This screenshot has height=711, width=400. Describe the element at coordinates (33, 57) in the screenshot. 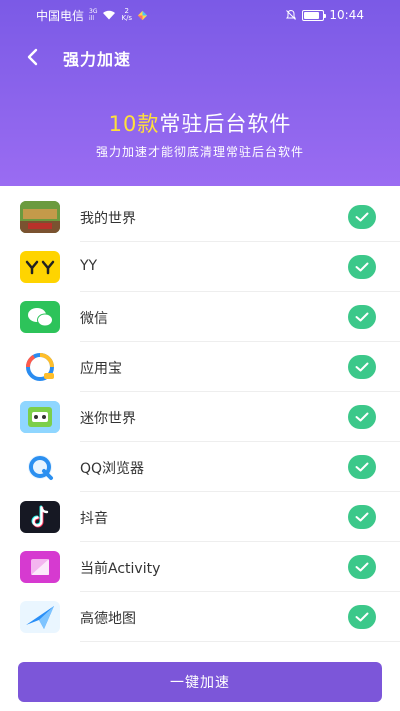

I see `back-arrow-icon` at that location.